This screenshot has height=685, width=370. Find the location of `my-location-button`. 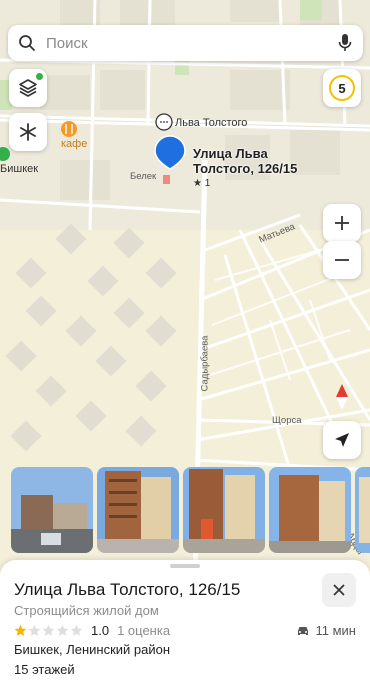

my-location-button is located at coordinates (342, 440).